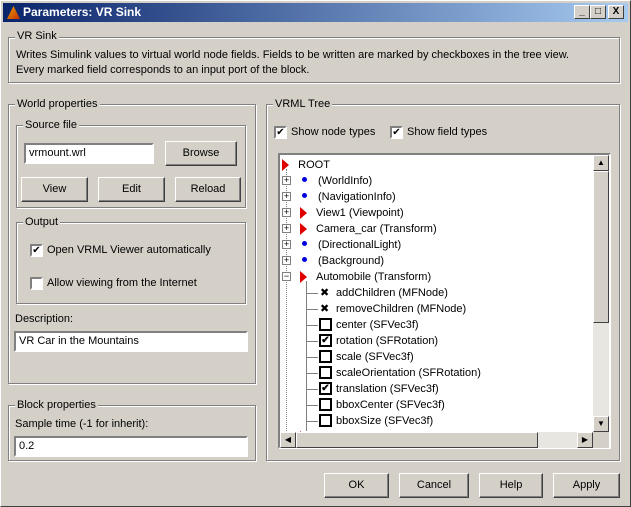 This screenshot has width=631, height=507. Describe the element at coordinates (44, 319) in the screenshot. I see `description-label: Description:` at that location.